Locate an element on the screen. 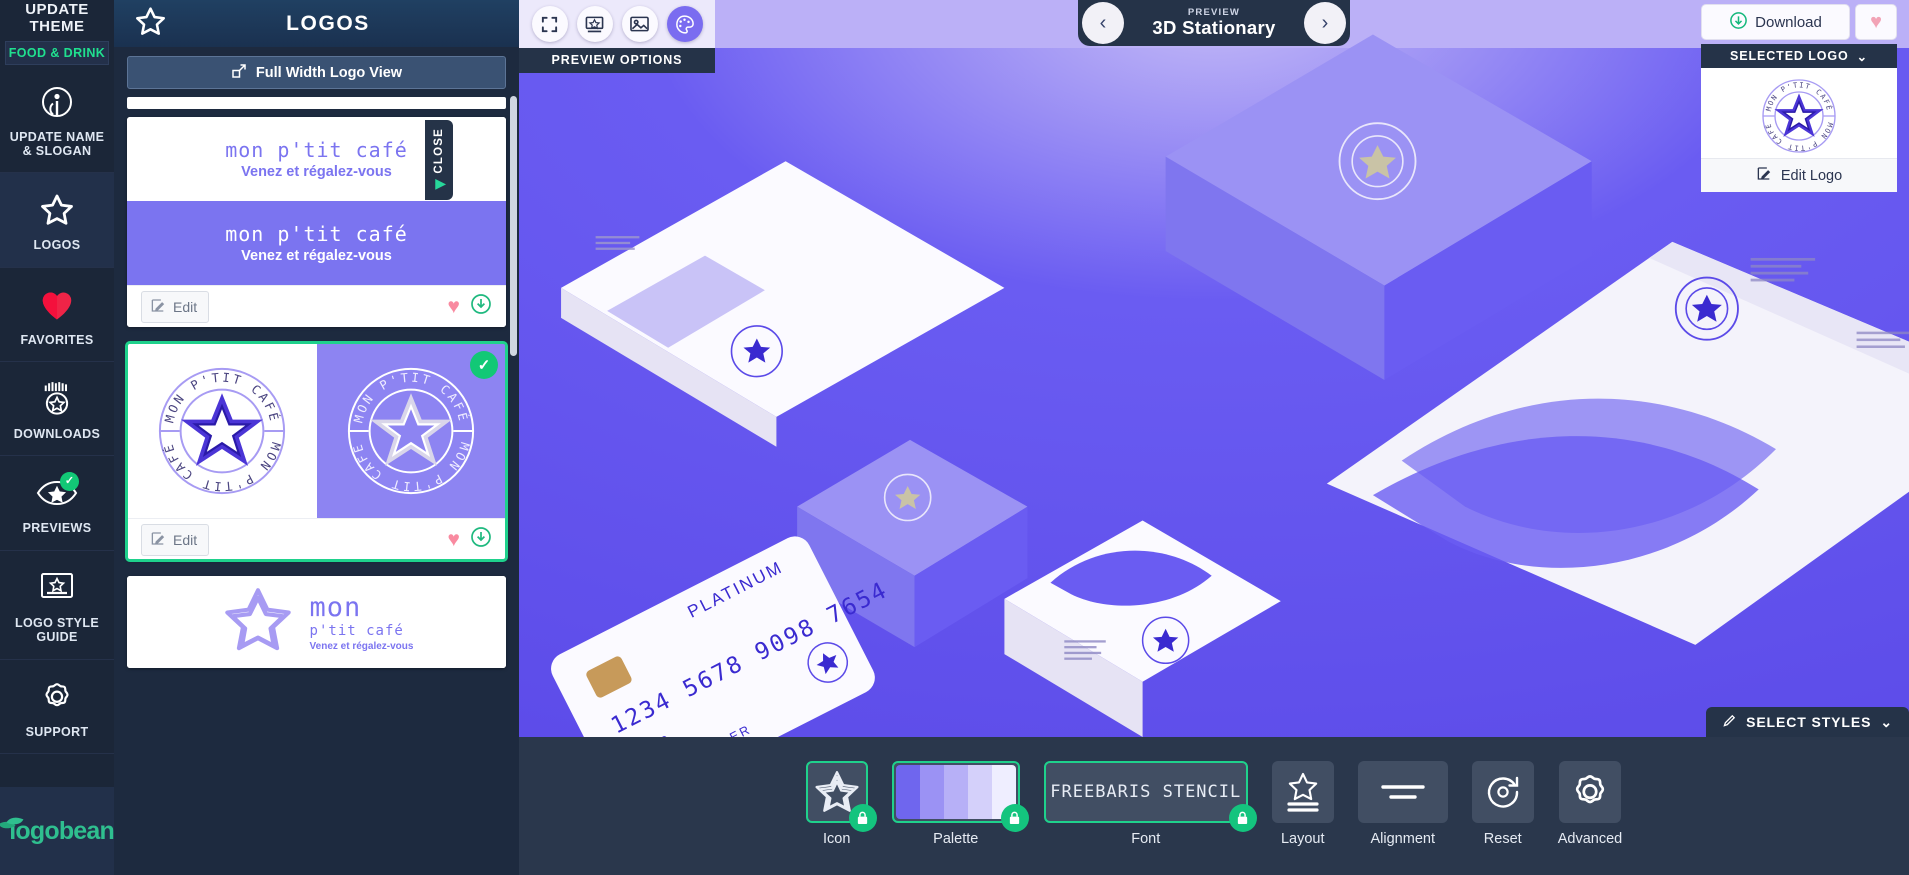 This screenshot has width=1909, height=875. sidebar-item-update-name-slogan: UPDATE NAME & SLOGAN is located at coordinates (57, 119).